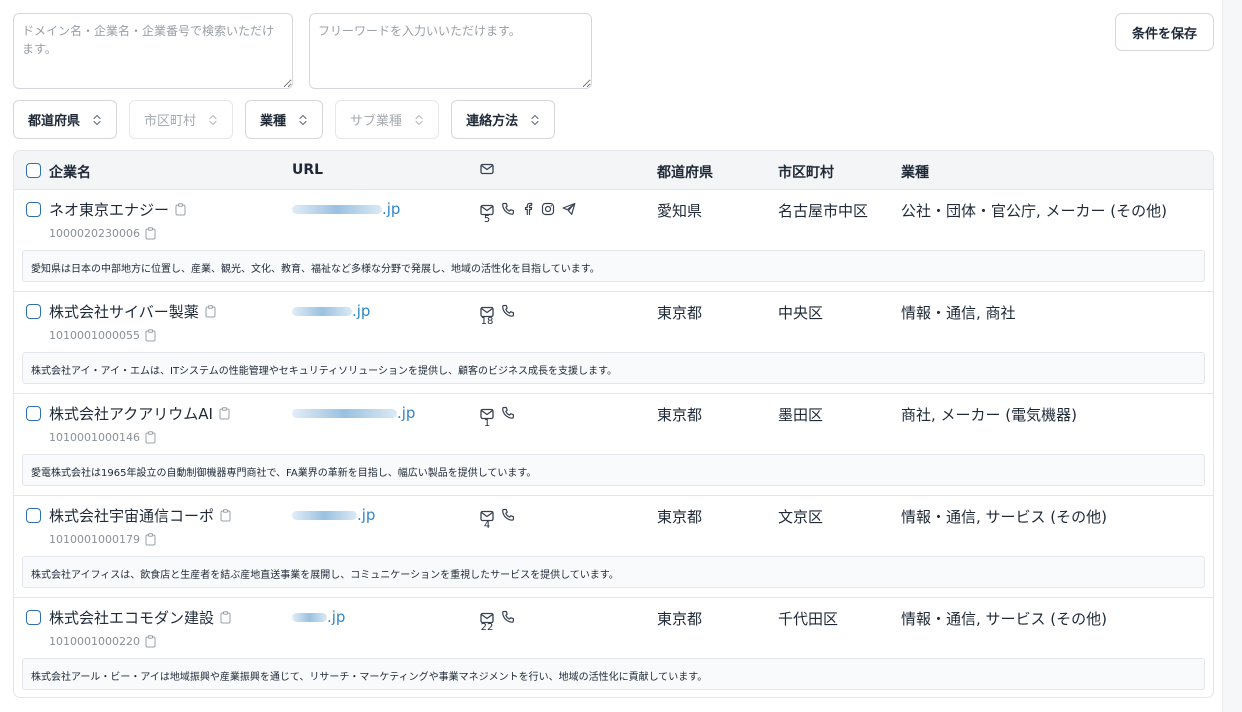  I want to click on filter-label: 連絡方法, so click(492, 121).